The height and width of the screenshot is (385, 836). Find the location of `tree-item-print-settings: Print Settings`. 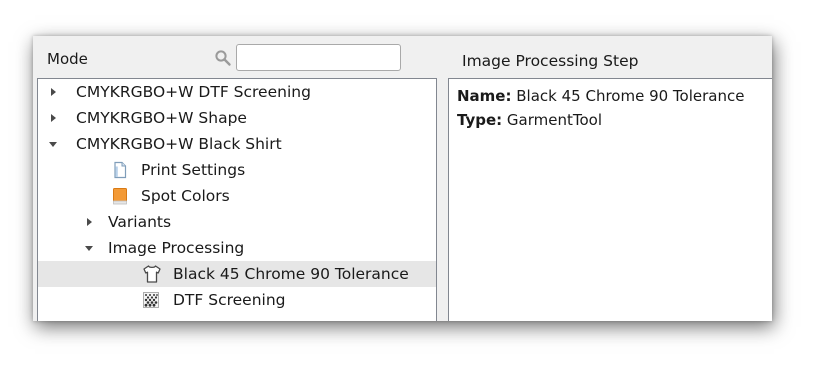

tree-item-print-settings: Print Settings is located at coordinates (237, 170).